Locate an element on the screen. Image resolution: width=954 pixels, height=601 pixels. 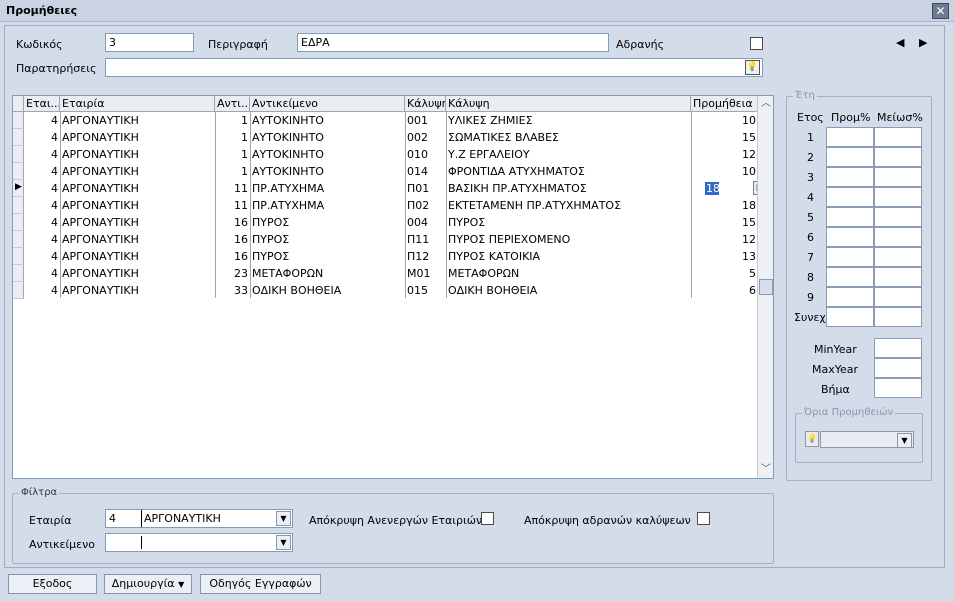
table-row: 4 ΑΡΓΟΝΑΥΤΙΚΗ 16 ΠΥΡΟΣ Π12 ΠΥΡΟΣ ΚΑΤΟΙΚΙΑ 13 is located at coordinates (385, 256).